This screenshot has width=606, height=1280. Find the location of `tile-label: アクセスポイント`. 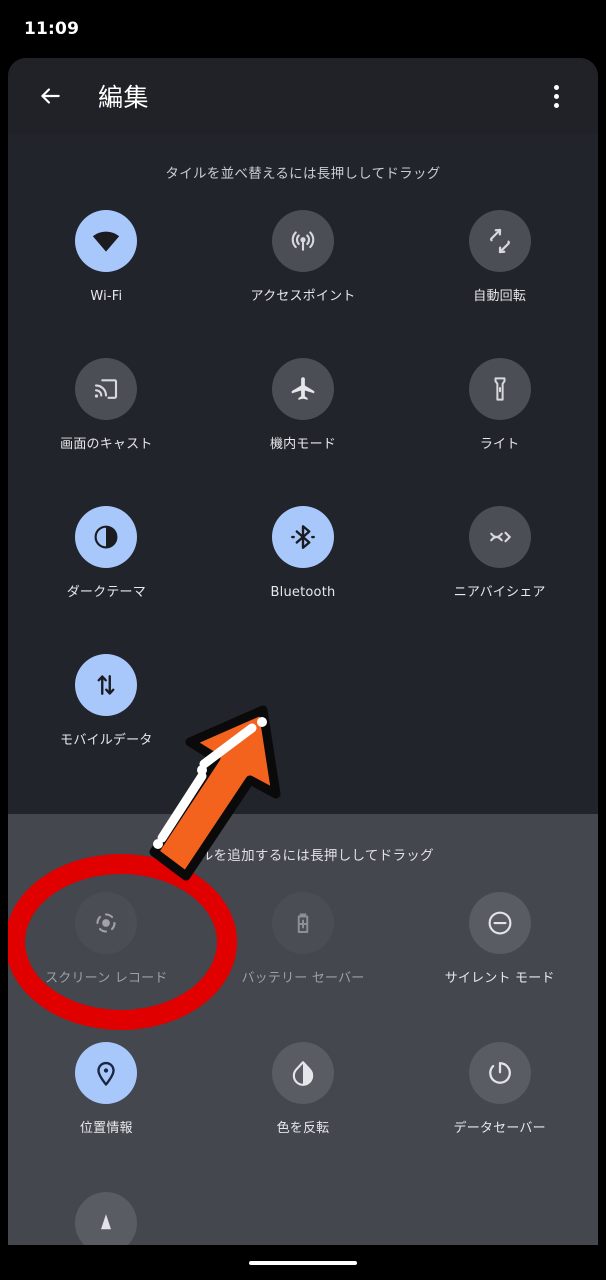

tile-label: アクセスポイント is located at coordinates (303, 296).